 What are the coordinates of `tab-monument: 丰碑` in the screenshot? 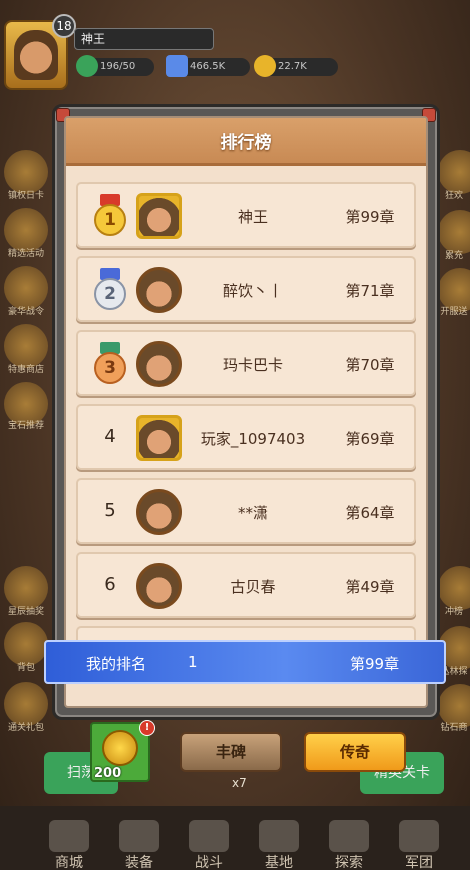 It's located at (231, 752).